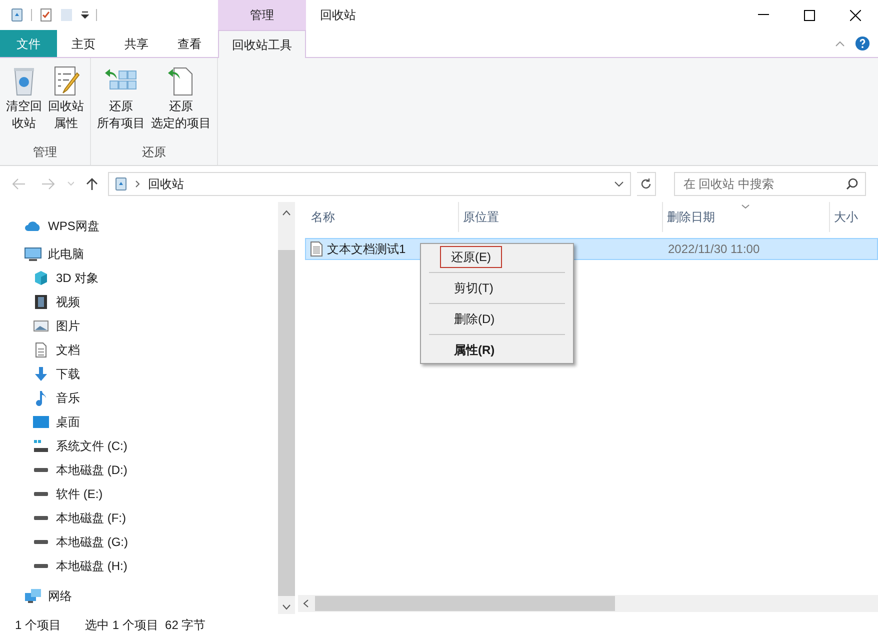 The image size is (878, 637). I want to click on maximize-icon, so click(809, 15).